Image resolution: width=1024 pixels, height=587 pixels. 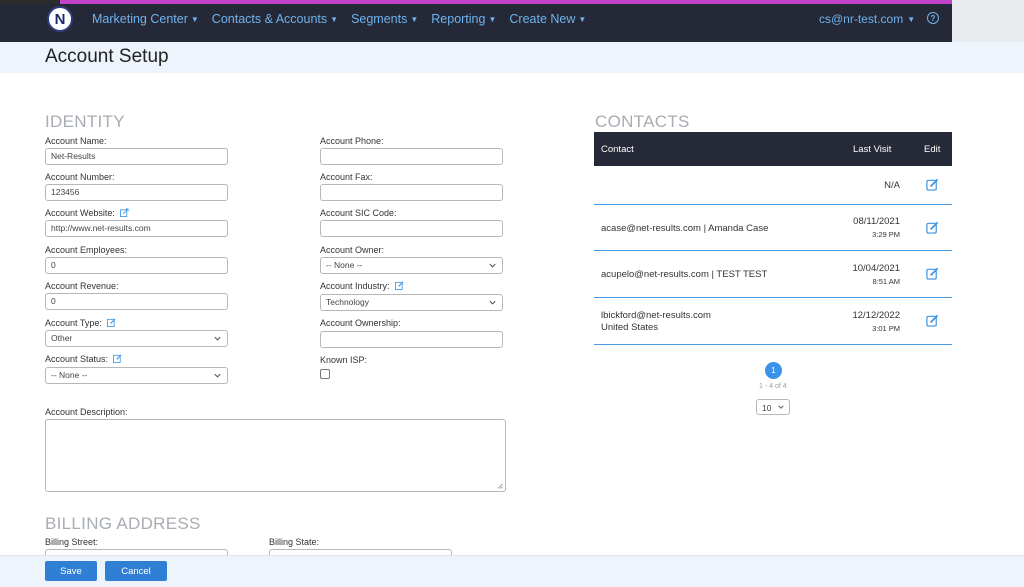 What do you see at coordinates (136, 301) in the screenshot?
I see `account-revenue-input: 0` at bounding box center [136, 301].